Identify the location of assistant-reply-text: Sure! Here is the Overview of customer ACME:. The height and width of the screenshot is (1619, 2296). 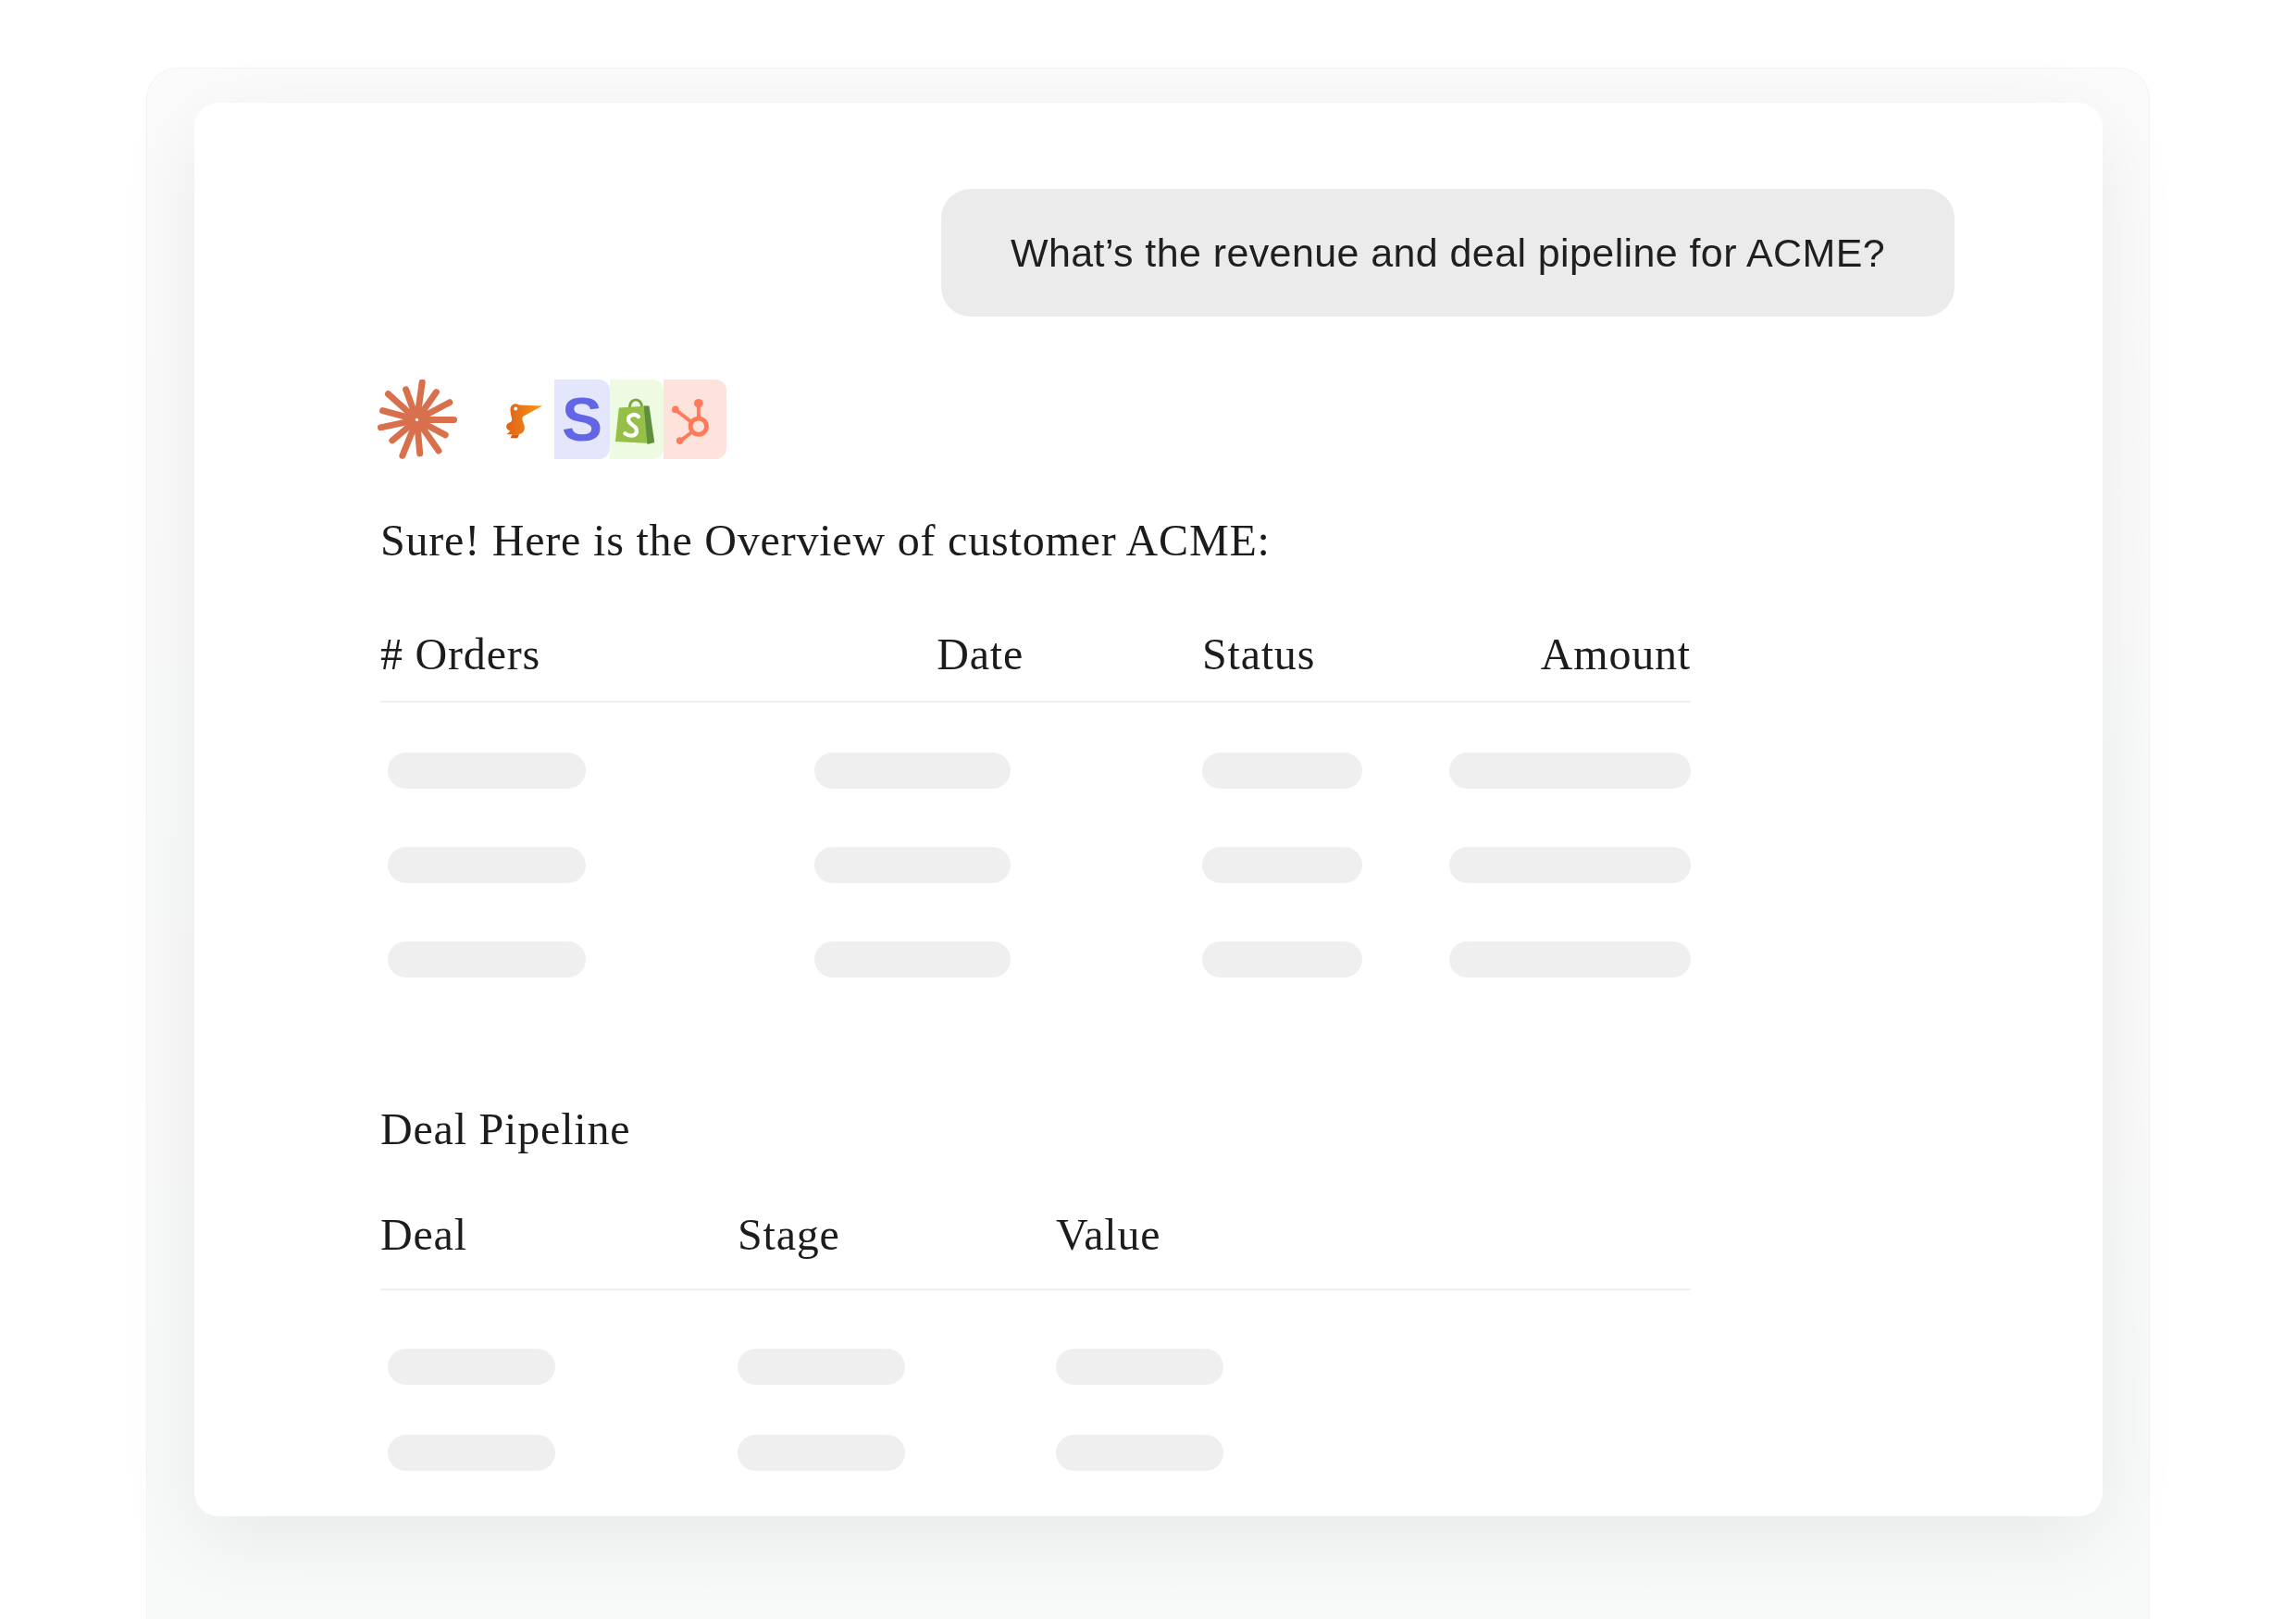
(826, 541).